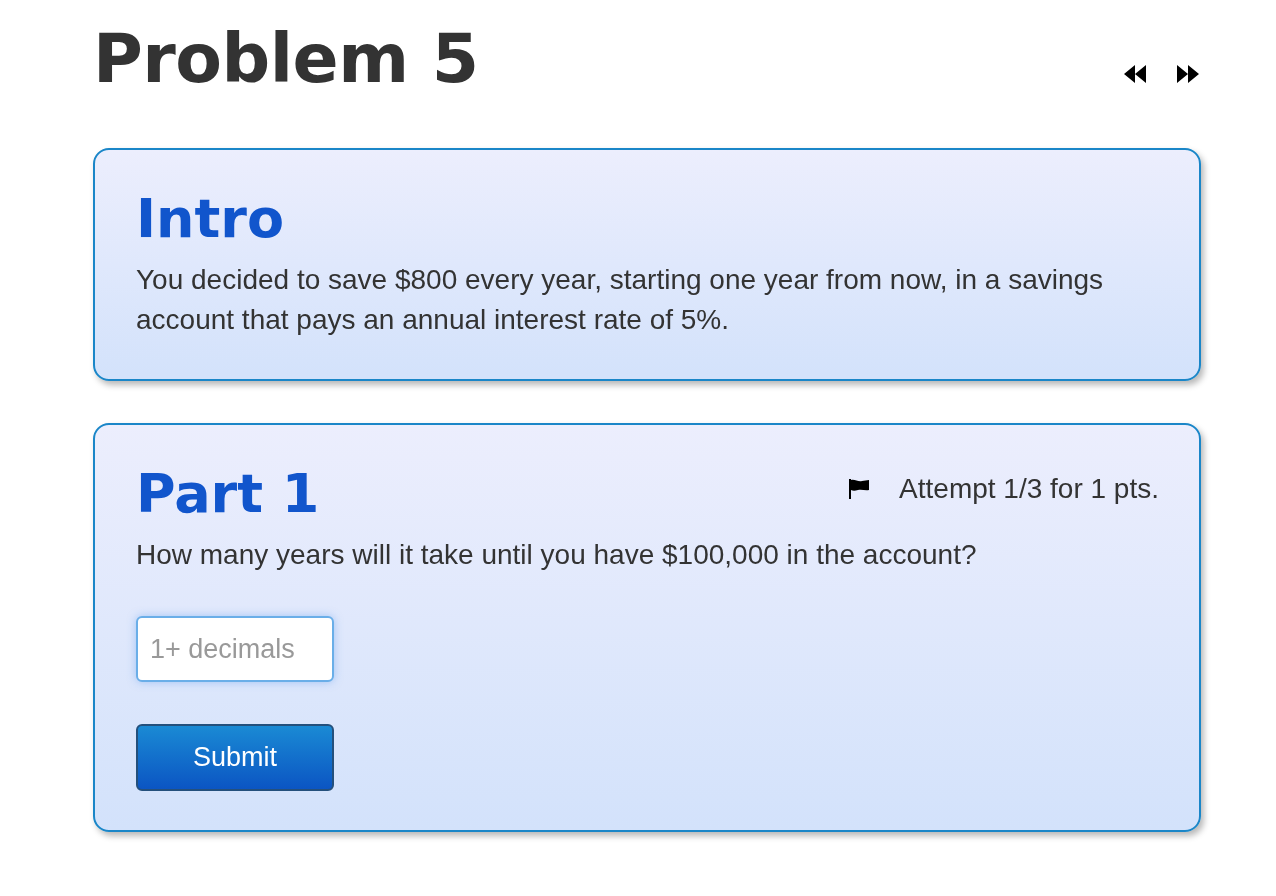  What do you see at coordinates (228, 494) in the screenshot?
I see `section-heading: Part 1` at bounding box center [228, 494].